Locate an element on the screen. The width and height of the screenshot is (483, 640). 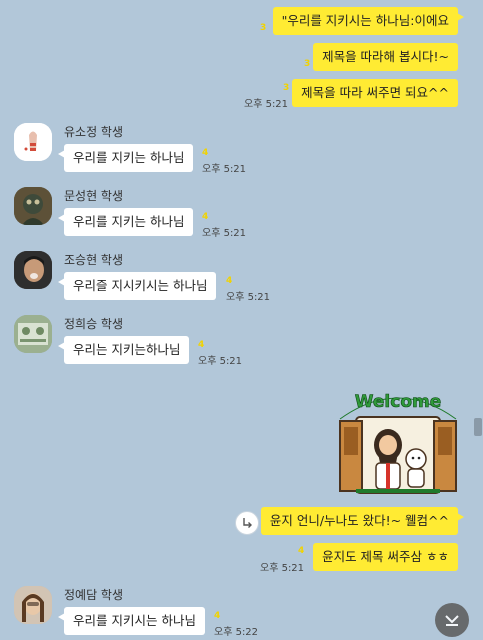
message-time: 오후 5:22 is located at coordinates (236, 632).